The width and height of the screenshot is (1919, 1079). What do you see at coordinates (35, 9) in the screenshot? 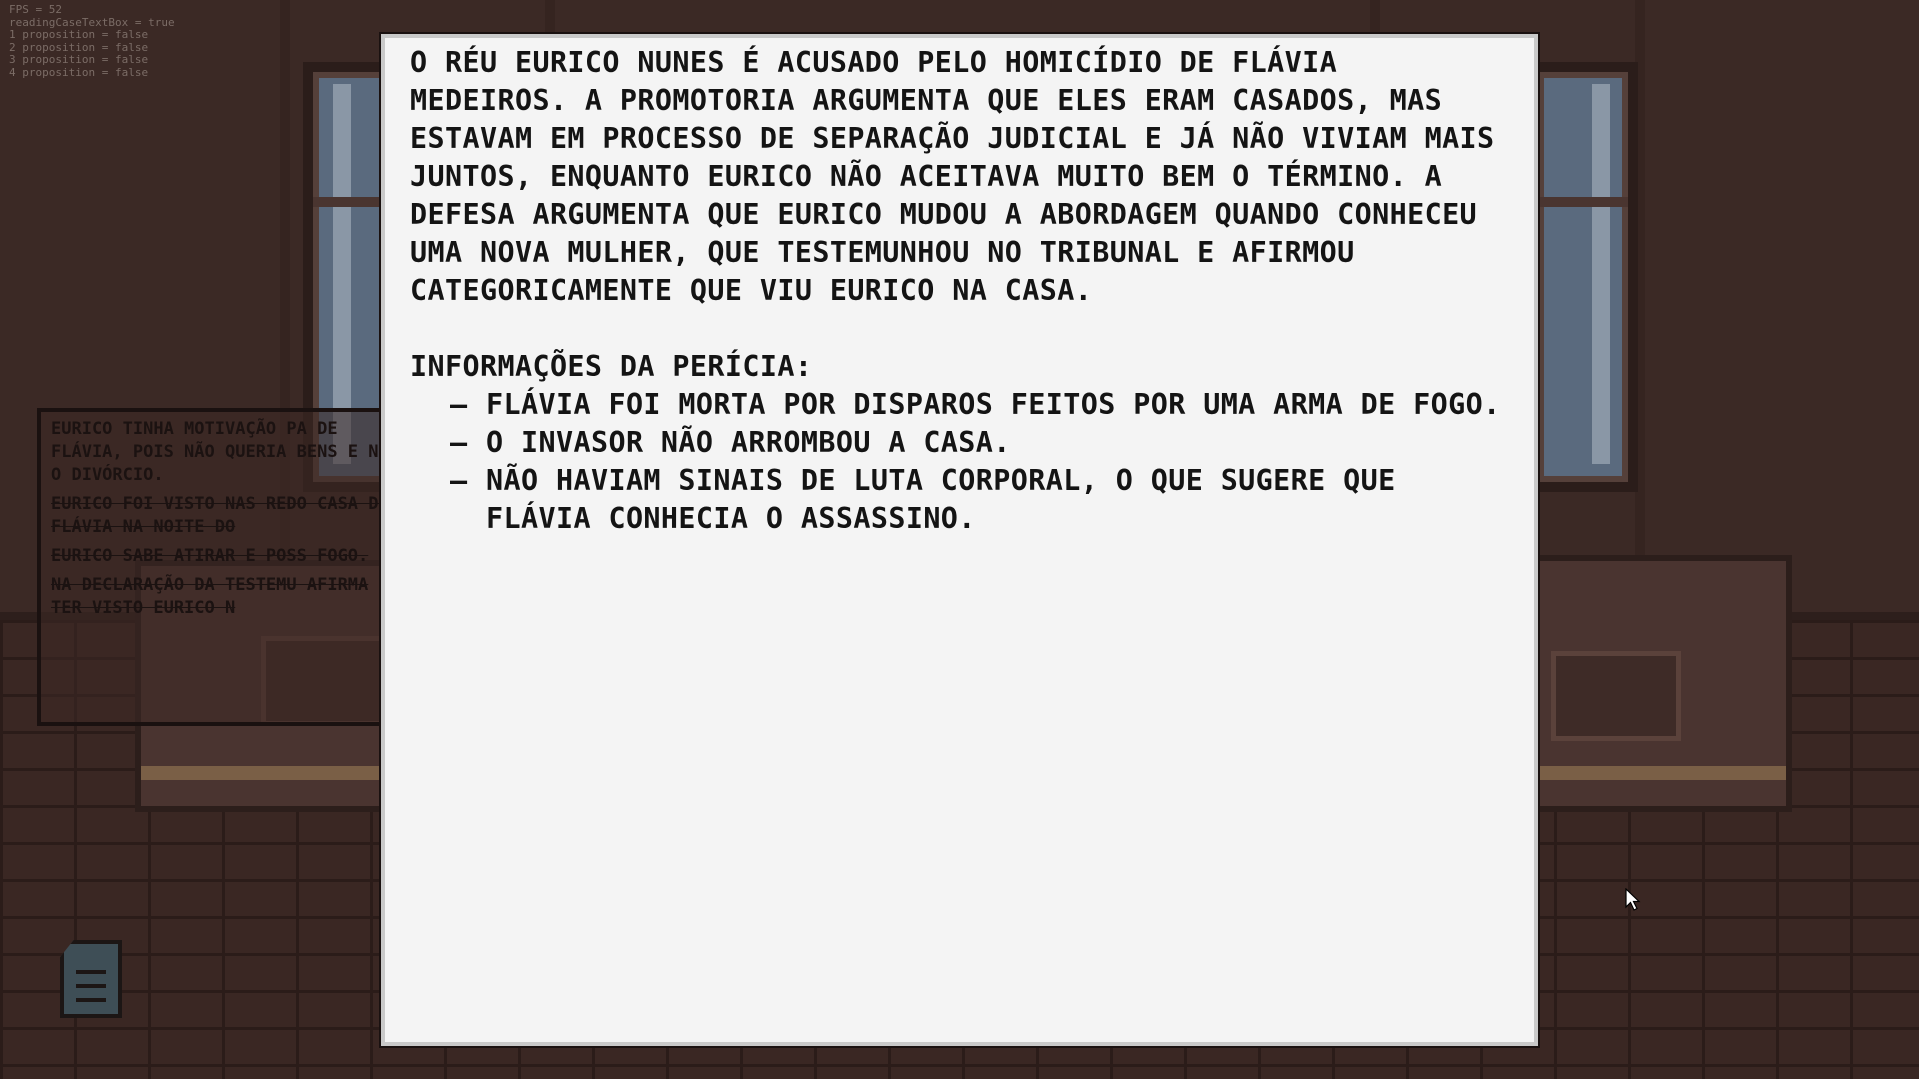
I see `debug-line: FPS = 52` at bounding box center [35, 9].